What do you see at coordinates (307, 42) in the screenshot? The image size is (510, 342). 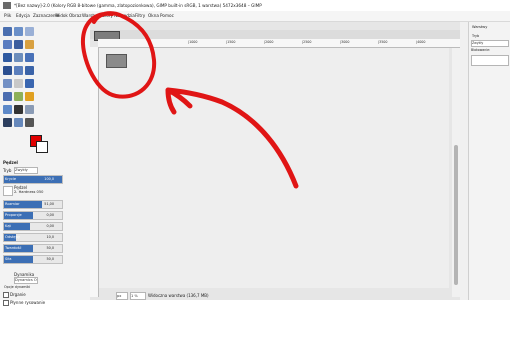 I see `ruler-tick: |2500` at bounding box center [307, 42].